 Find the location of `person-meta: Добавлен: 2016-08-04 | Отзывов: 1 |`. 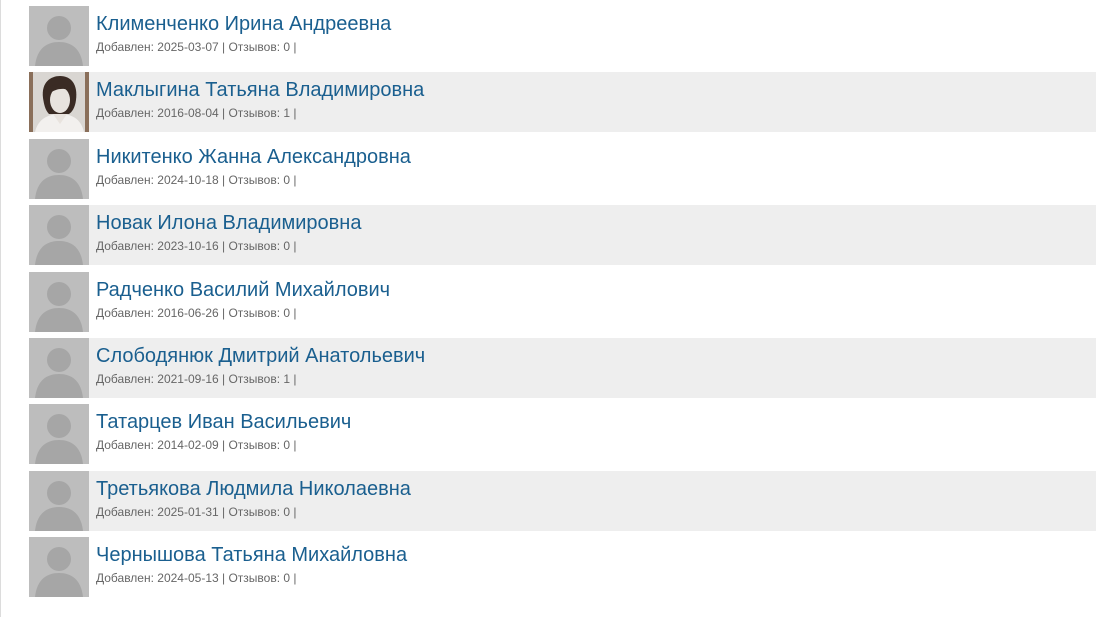

person-meta: Добавлен: 2016-08-04 | Отзывов: 1 | is located at coordinates (196, 113).